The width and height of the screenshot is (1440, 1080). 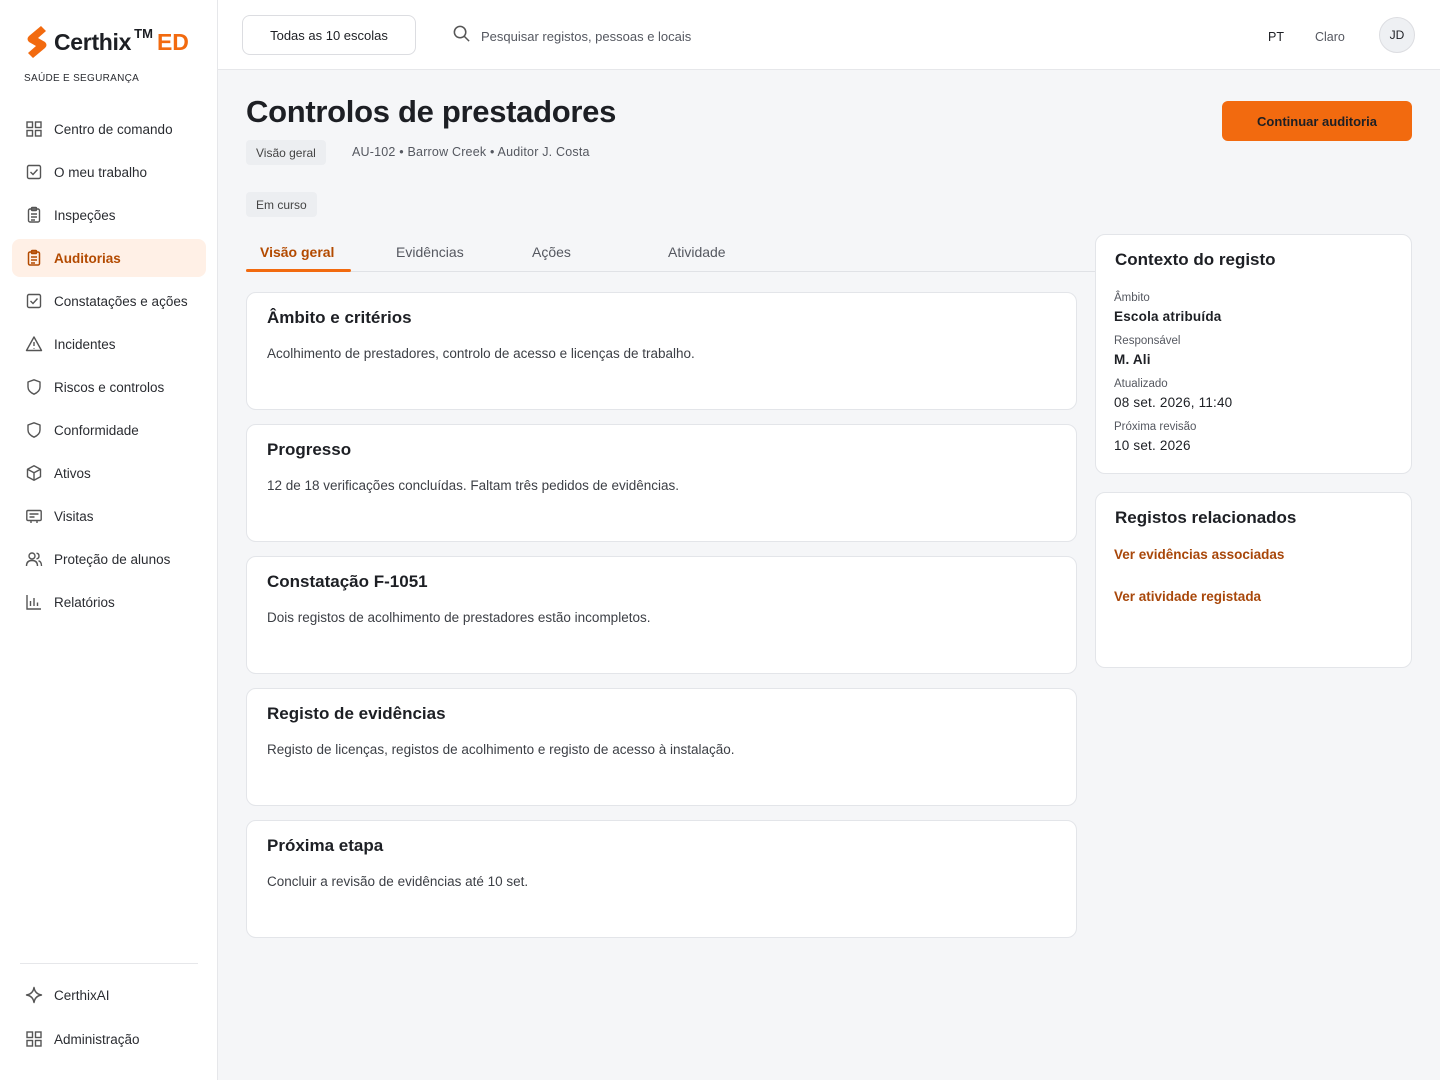 I want to click on brand-name: Certhix, so click(x=93, y=41).